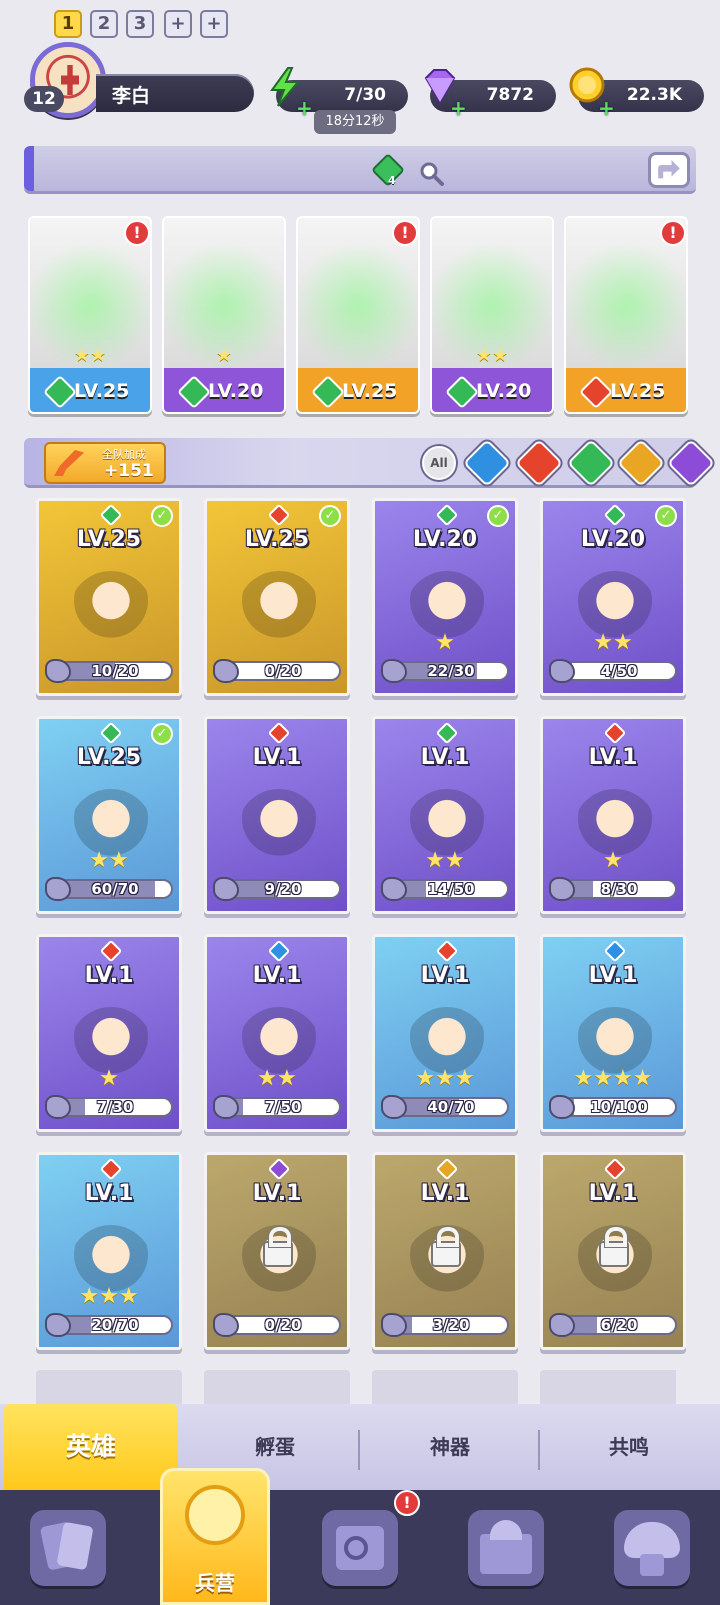 The width and height of the screenshot is (720, 1605). I want to click on shard-progress-text: 10/100, so click(619, 1107).